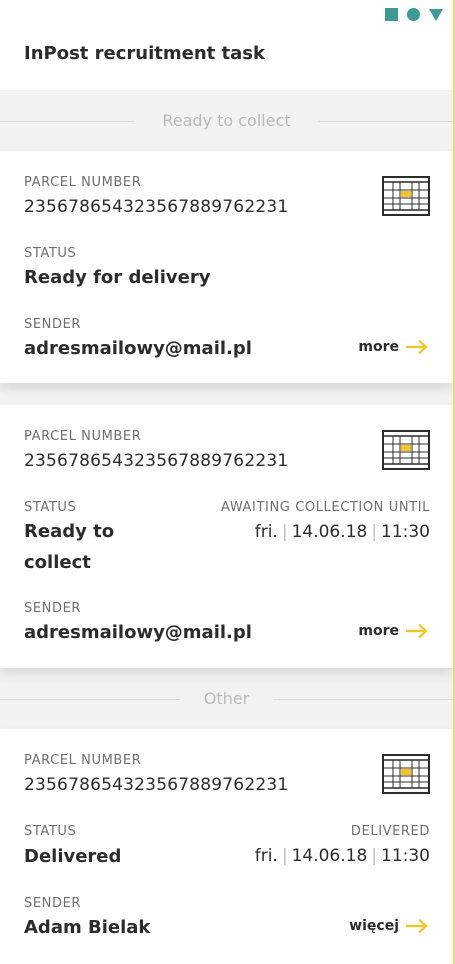 The height and width of the screenshot is (964, 455). What do you see at coordinates (374, 926) in the screenshot?
I see `more-label: więcej` at bounding box center [374, 926].